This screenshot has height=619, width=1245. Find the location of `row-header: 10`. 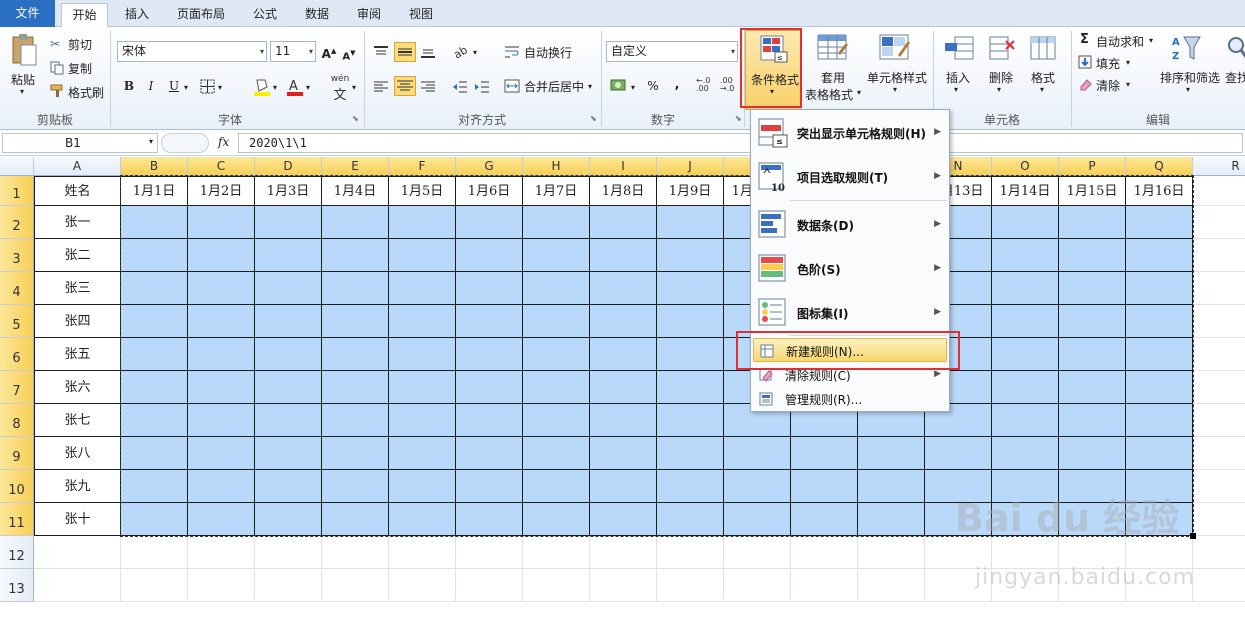

row-header: 10 is located at coordinates (17, 486).